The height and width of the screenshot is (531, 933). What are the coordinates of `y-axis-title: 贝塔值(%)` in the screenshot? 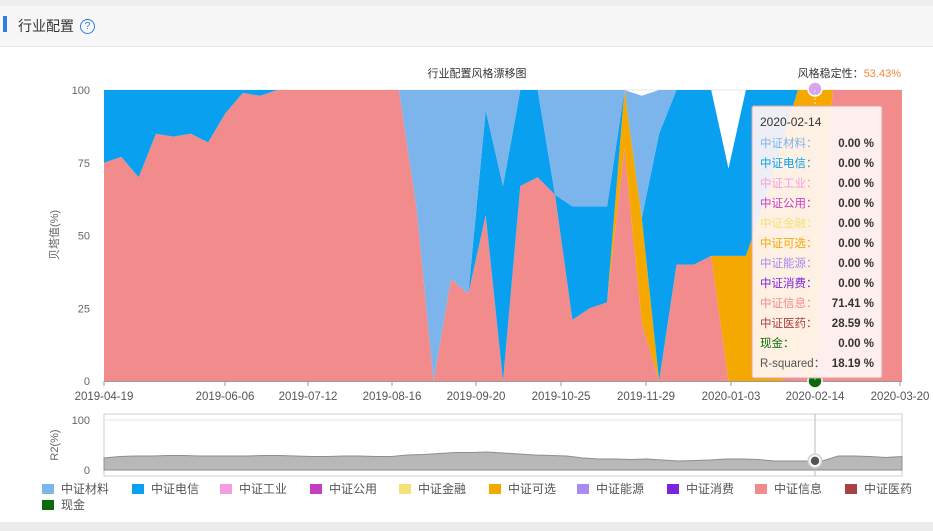 It's located at (54, 235).